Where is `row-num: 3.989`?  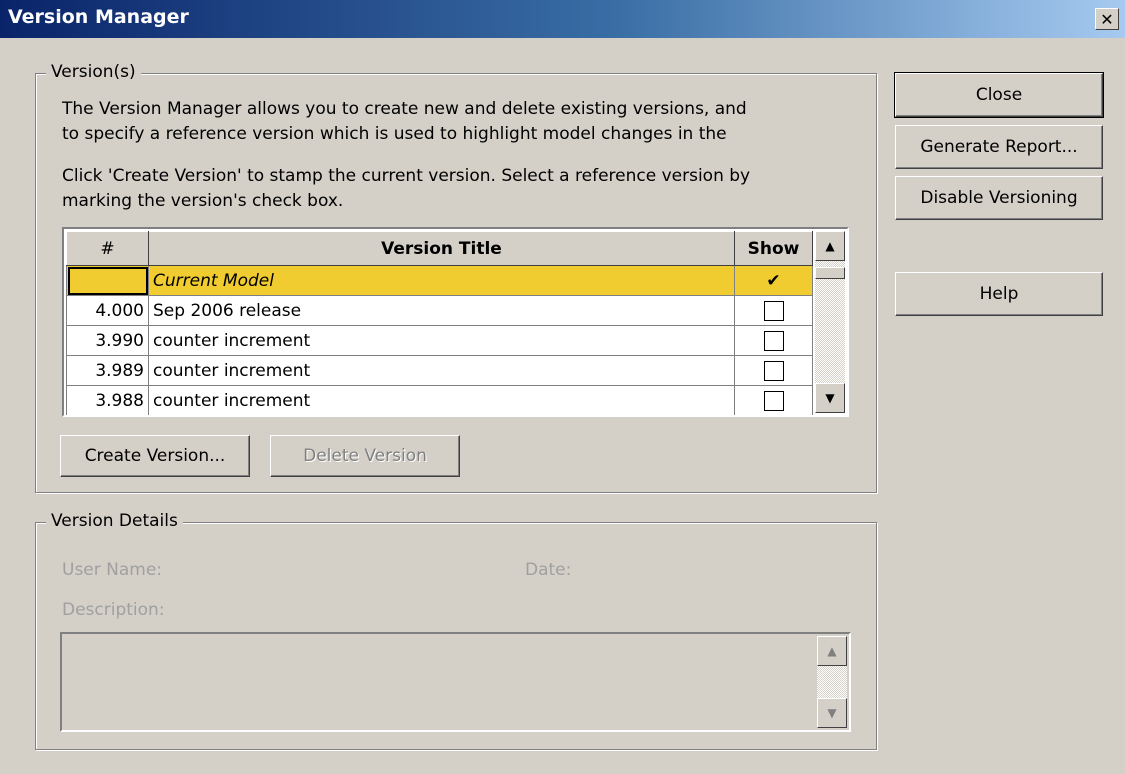 row-num: 3.989 is located at coordinates (107, 370).